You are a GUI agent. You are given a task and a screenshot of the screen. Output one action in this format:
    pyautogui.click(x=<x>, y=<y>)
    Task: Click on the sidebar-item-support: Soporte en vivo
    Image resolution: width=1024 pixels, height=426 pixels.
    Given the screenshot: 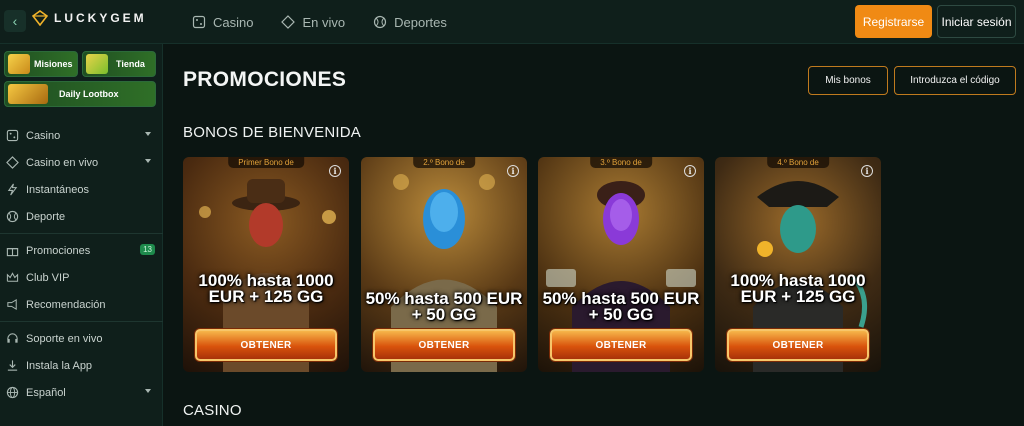 What is the action you would take?
    pyautogui.click(x=81, y=338)
    